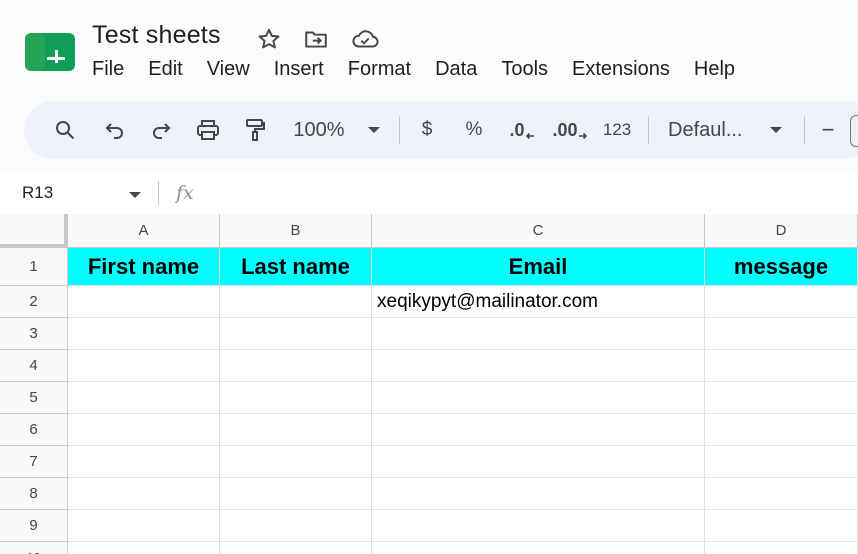  What do you see at coordinates (34, 302) in the screenshot?
I see `row-header-2: 2` at bounding box center [34, 302].